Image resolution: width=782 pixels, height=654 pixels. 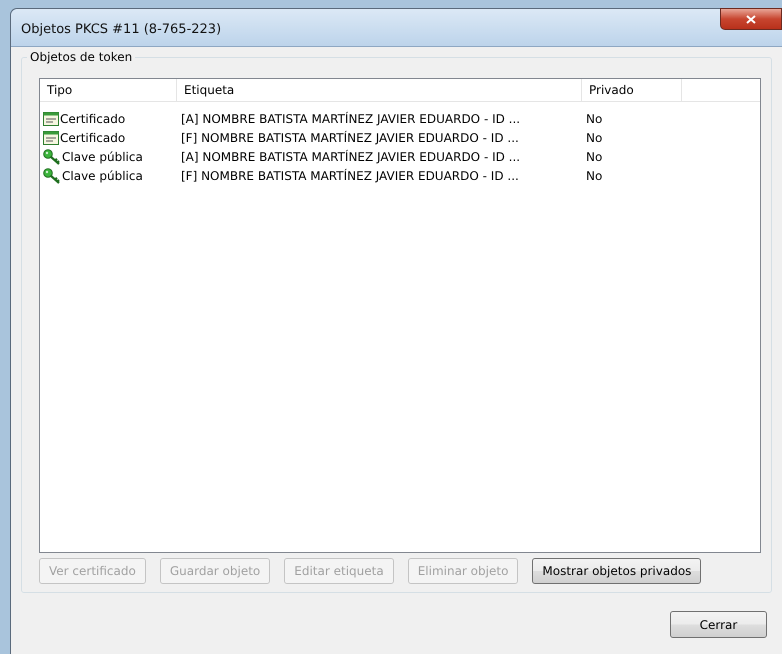 I want to click on group-title: Objetos de token, so click(x=81, y=57).